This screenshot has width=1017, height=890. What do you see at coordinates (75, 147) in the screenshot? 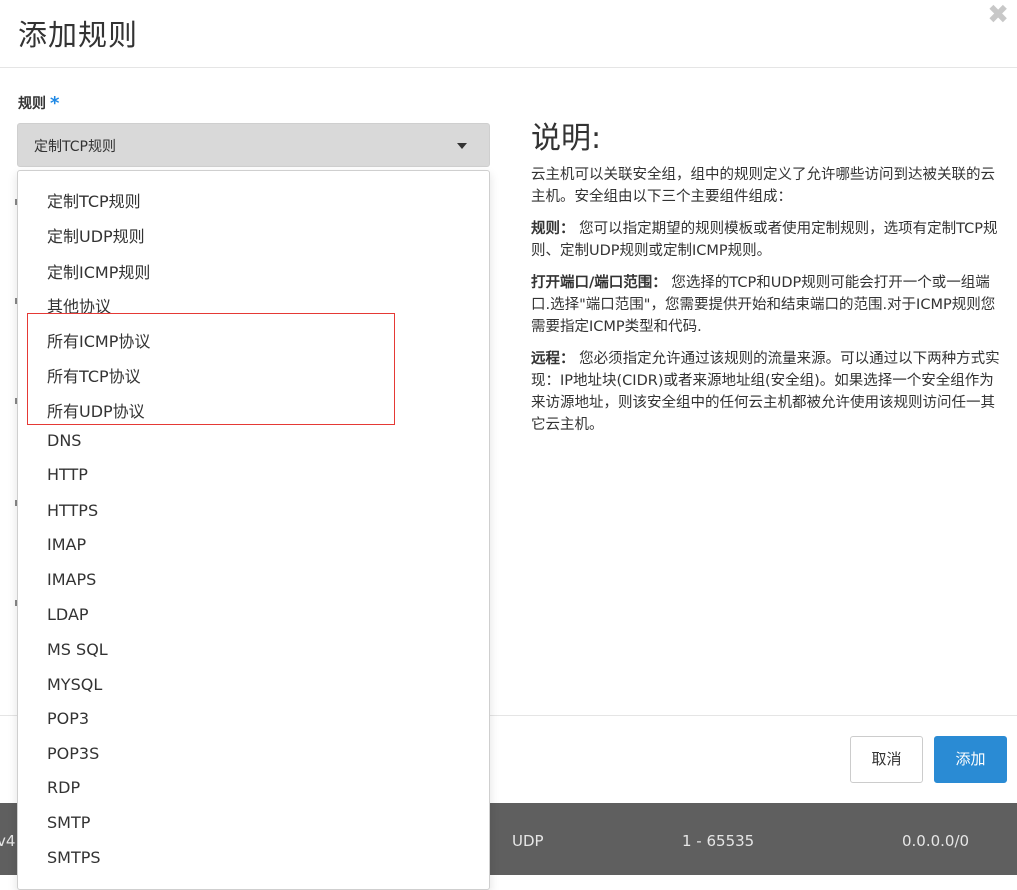
I see `rule-select-value: 定制TCP规则` at bounding box center [75, 147].